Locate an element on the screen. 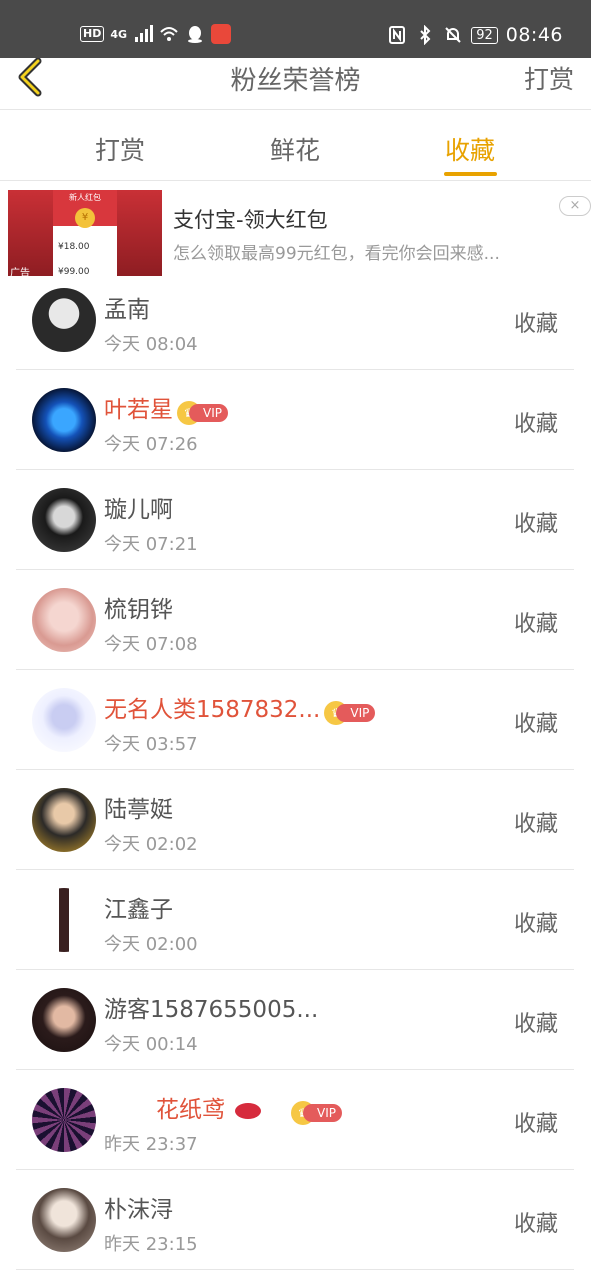 This screenshot has height=1280, width=591. nfc-icon is located at coordinates (397, 35).